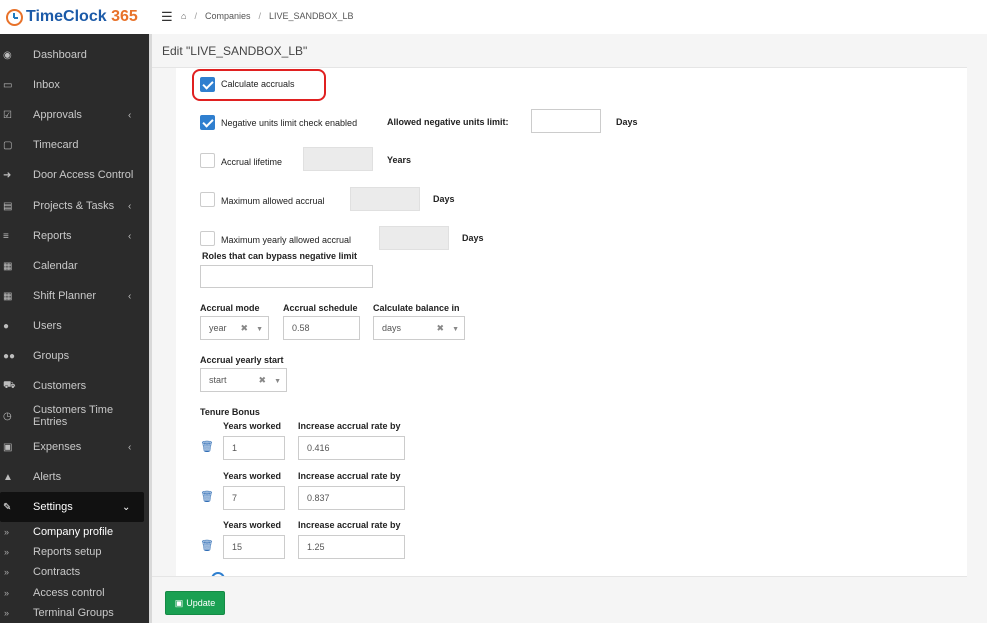 The height and width of the screenshot is (623, 987). I want to click on sidebar-item-settings: ✎ Settings ⌄, so click(72, 507).